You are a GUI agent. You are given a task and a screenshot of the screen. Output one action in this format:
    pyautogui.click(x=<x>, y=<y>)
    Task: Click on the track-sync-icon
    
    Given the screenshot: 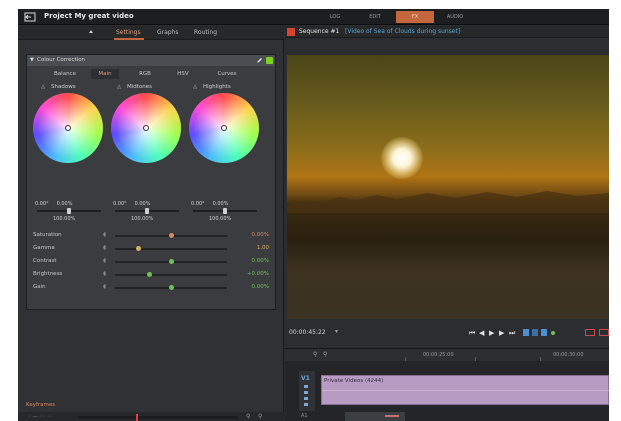 What is the action you would take?
    pyautogui.click(x=306, y=398)
    